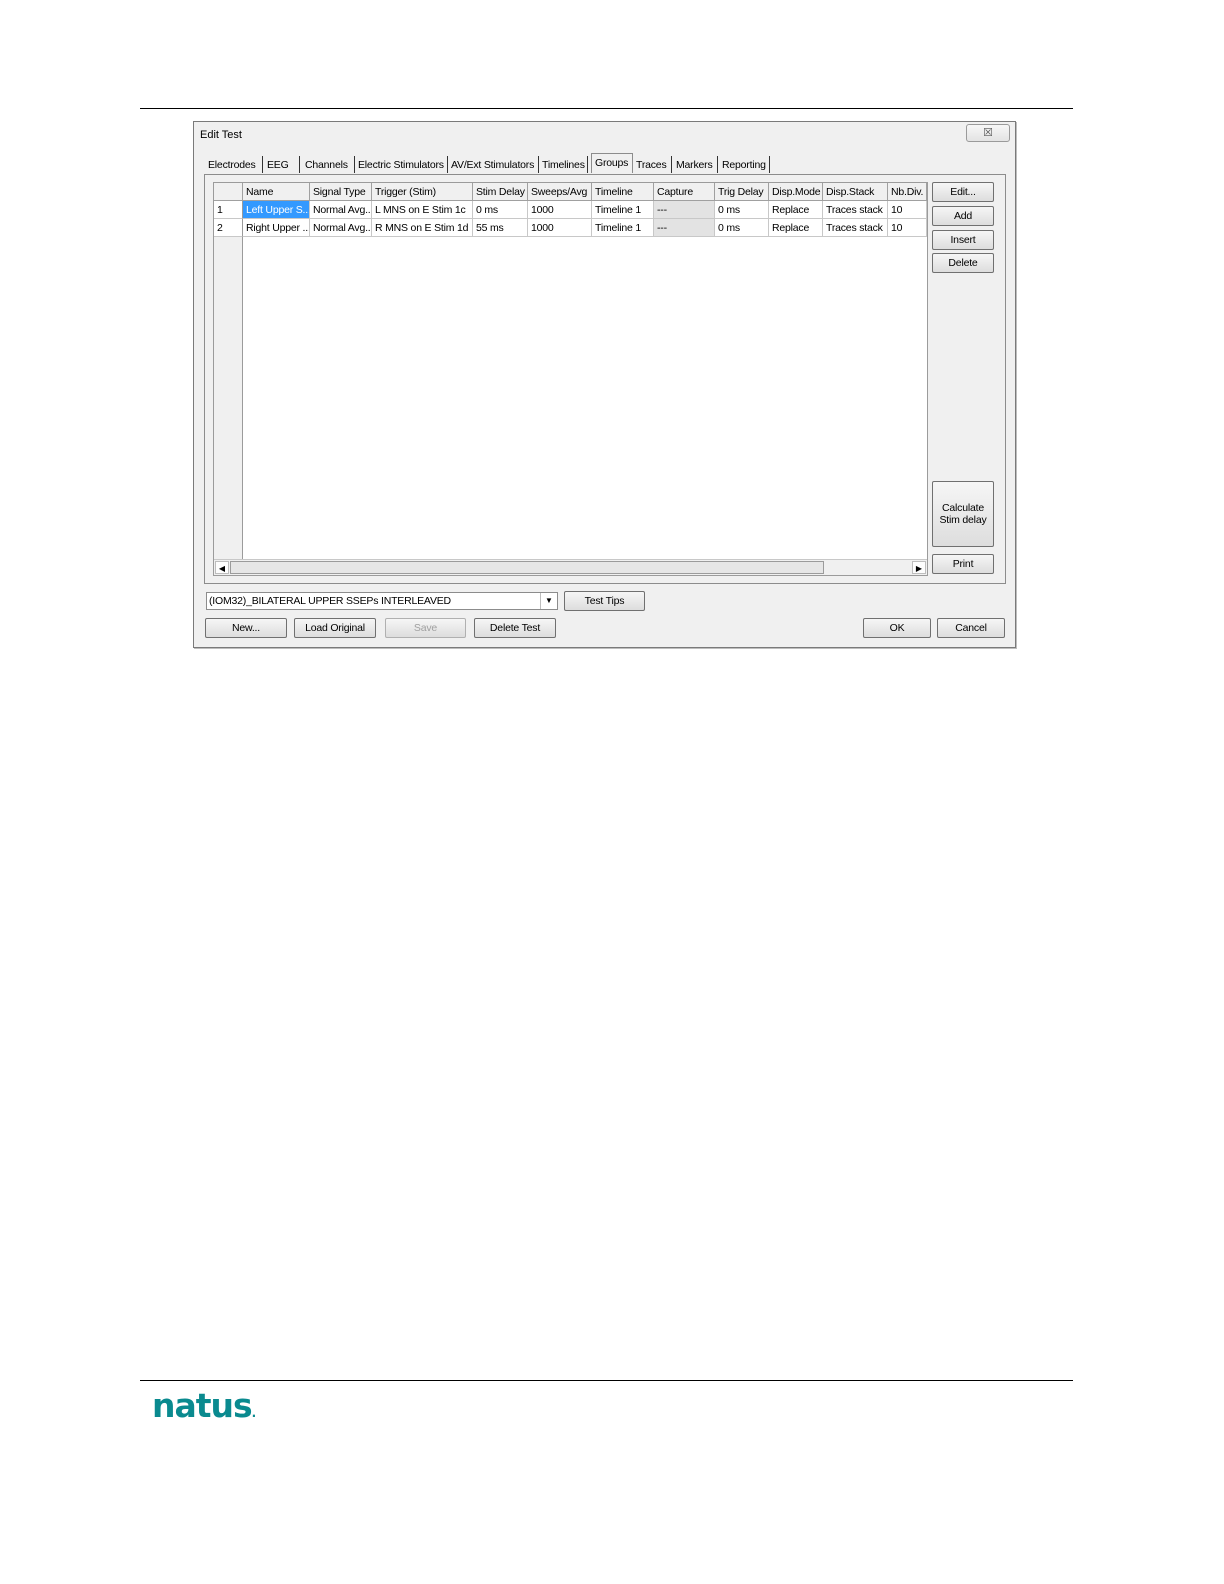 Image resolution: width=1224 pixels, height=1584 pixels. What do you see at coordinates (855, 192) in the screenshot?
I see `column-header: Disp.Stack` at bounding box center [855, 192].